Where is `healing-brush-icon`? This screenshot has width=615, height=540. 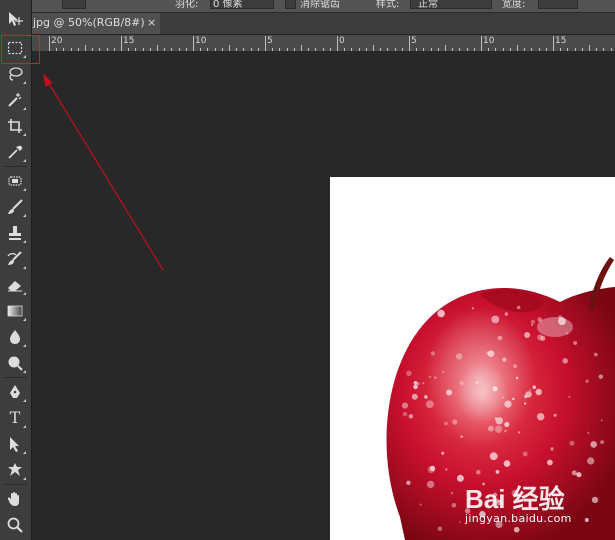
healing-brush-icon is located at coordinates (15, 181).